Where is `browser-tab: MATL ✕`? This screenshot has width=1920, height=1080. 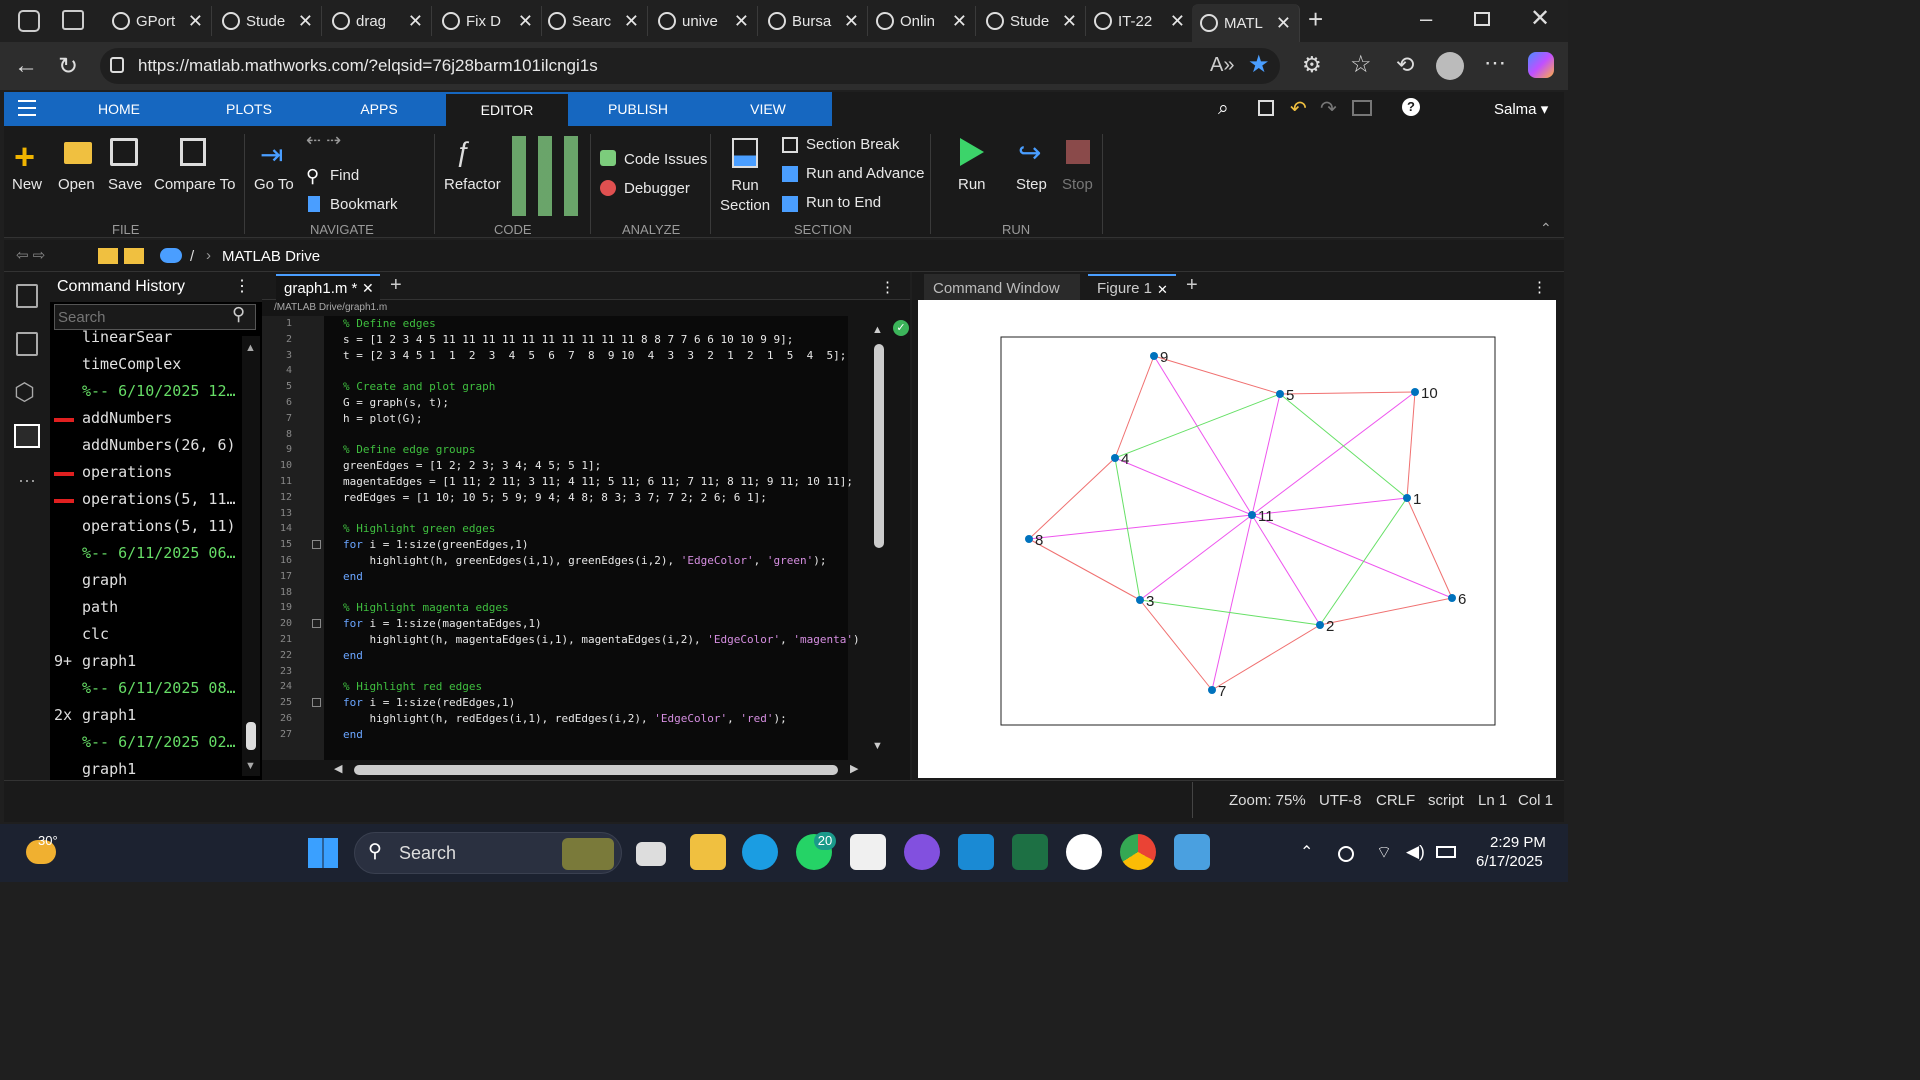 browser-tab: MATL ✕ is located at coordinates (1246, 23).